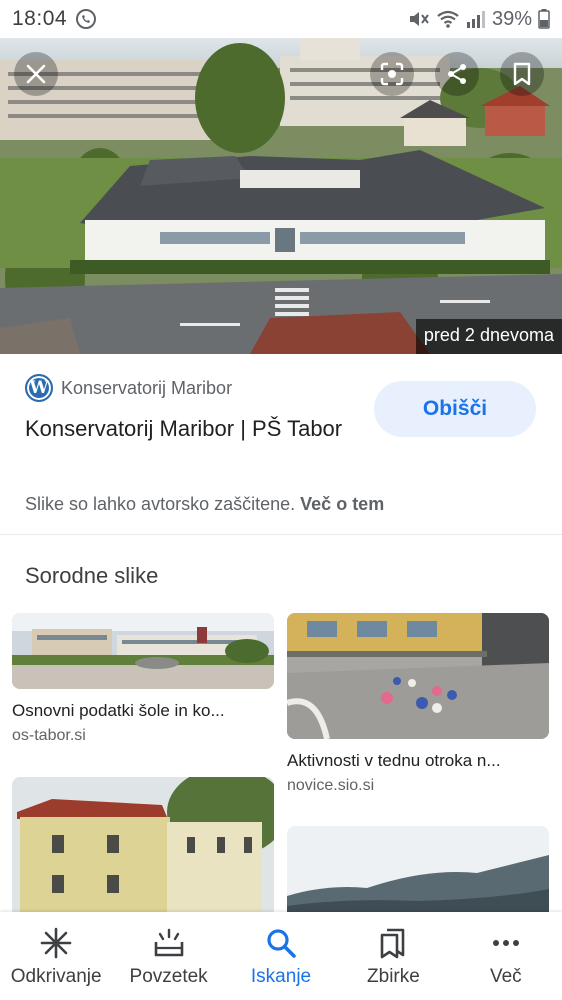 Image resolution: width=562 pixels, height=1000 pixels. I want to click on copyright-text: Slike so lahko avtorsko zaščitene., so click(160, 504).